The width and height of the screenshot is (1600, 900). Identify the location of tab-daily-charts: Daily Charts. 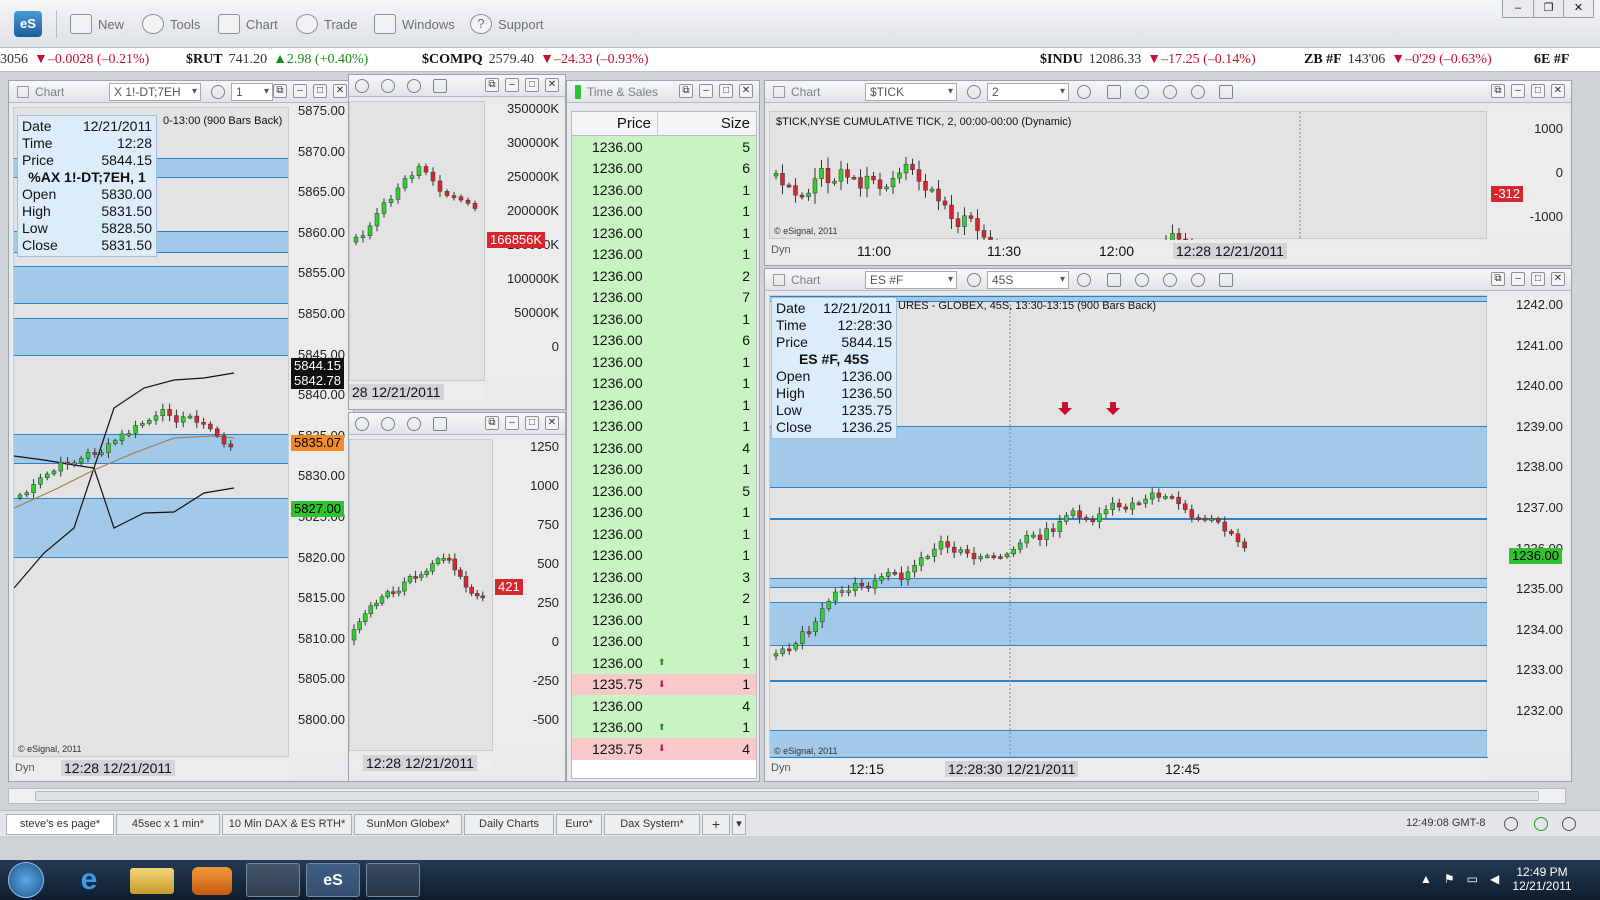
(509, 824).